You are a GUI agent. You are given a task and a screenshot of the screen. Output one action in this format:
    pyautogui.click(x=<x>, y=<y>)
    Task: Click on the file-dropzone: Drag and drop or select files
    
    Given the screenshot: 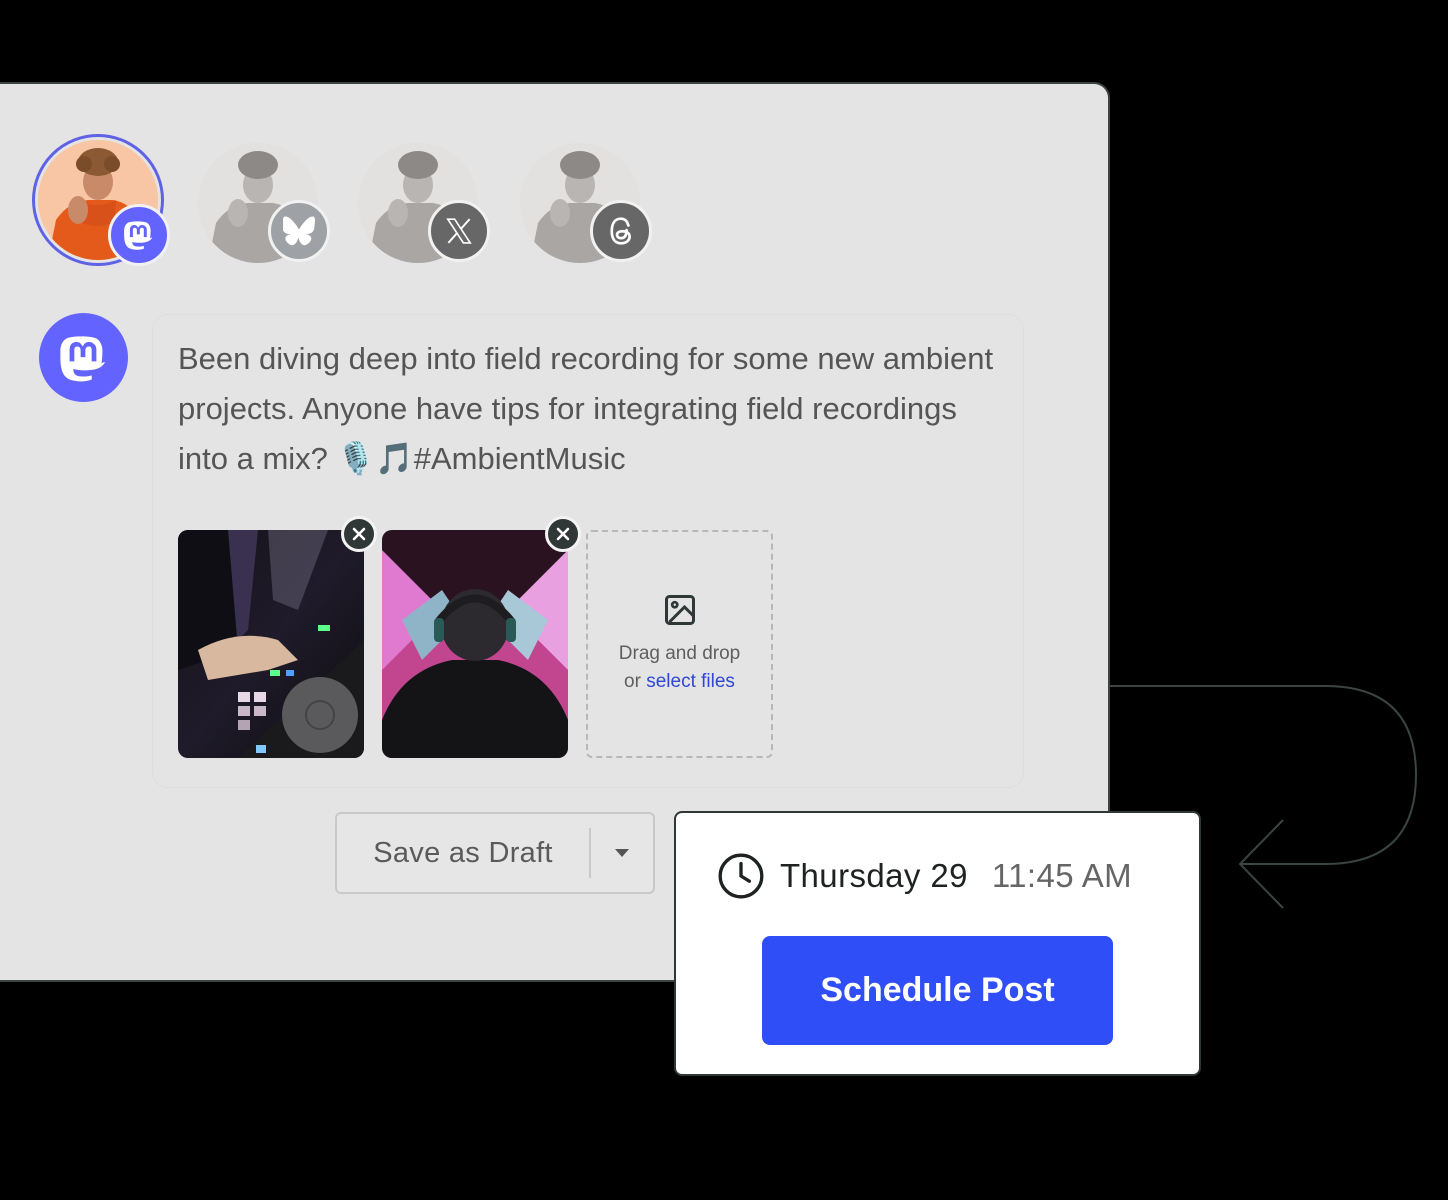 What is the action you would take?
    pyautogui.click(x=679, y=644)
    